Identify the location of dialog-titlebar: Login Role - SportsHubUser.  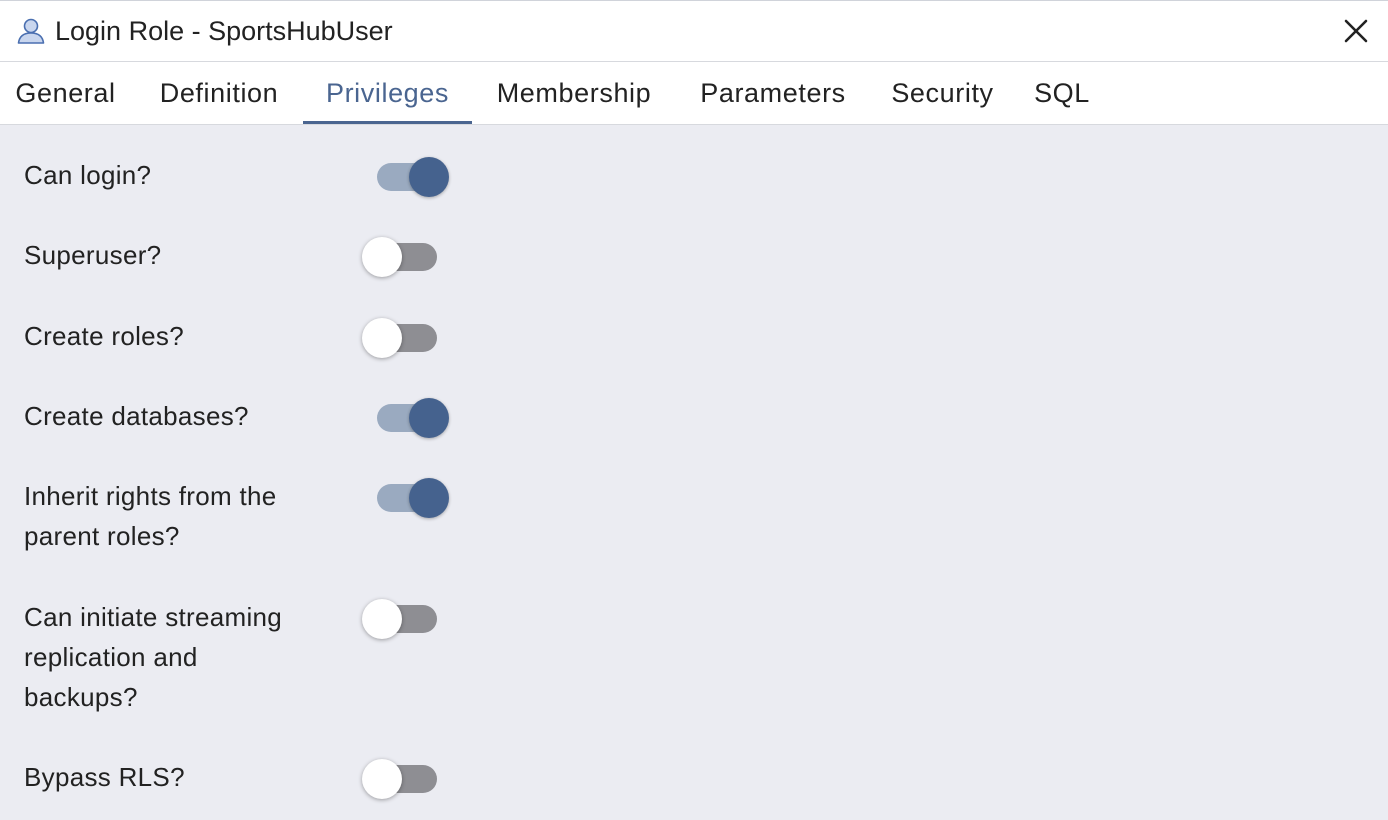
(694, 31).